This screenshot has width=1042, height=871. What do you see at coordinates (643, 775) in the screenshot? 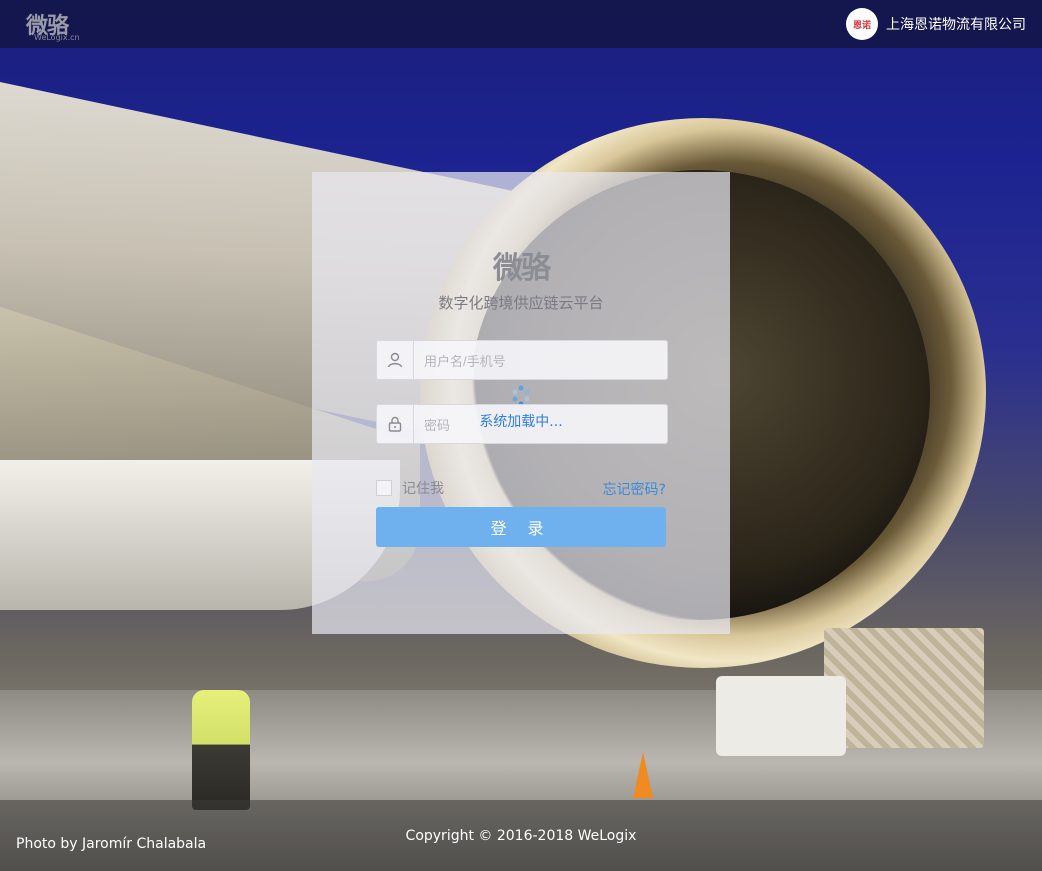
I see `bg-cone` at bounding box center [643, 775].